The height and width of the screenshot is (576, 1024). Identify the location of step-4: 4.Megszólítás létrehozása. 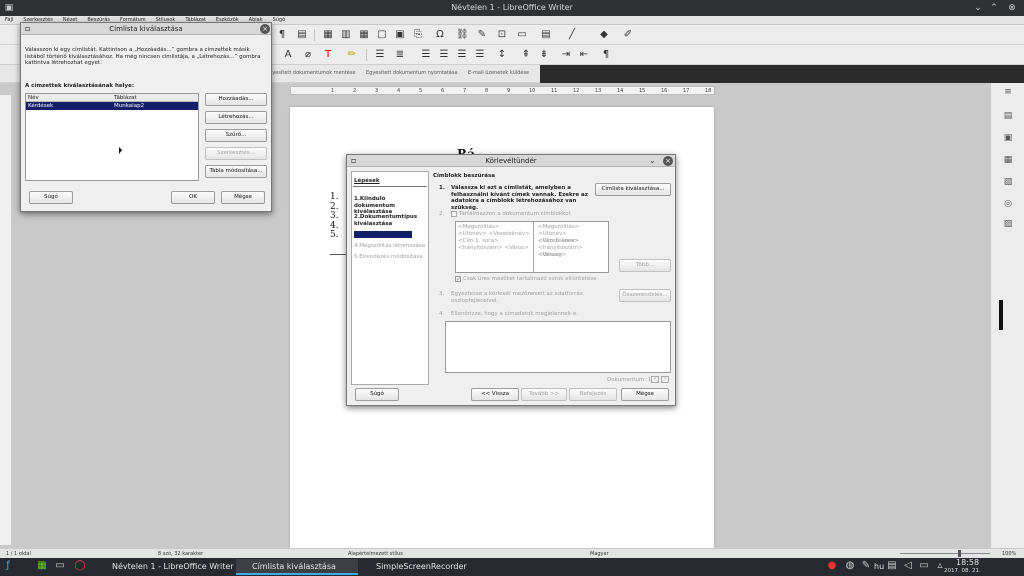
(390, 246).